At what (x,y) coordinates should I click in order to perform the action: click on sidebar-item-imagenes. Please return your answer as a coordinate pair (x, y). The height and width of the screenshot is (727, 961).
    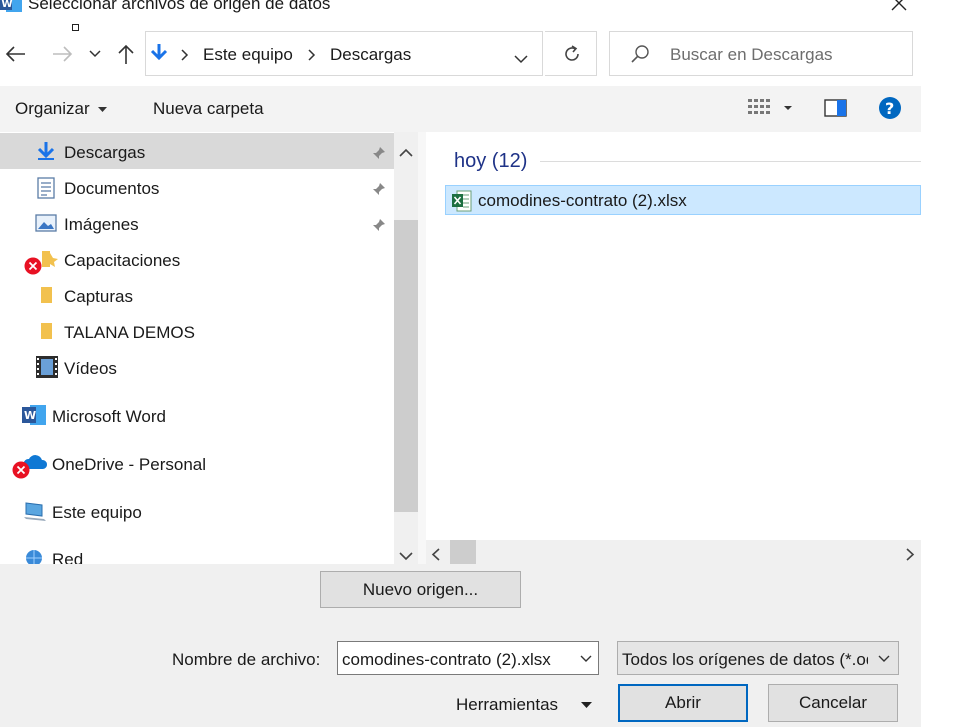
    Looking at the image, I should click on (46, 225).